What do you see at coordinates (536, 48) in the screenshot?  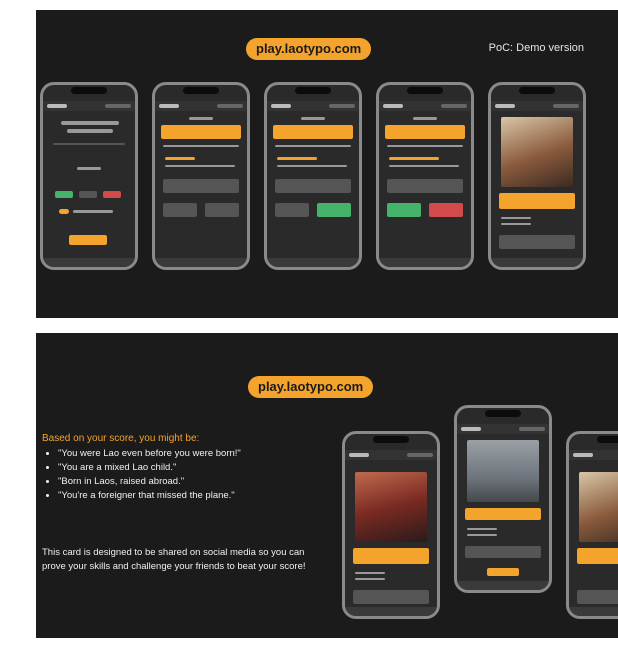 I see `poc-label: PoC: Demo version` at bounding box center [536, 48].